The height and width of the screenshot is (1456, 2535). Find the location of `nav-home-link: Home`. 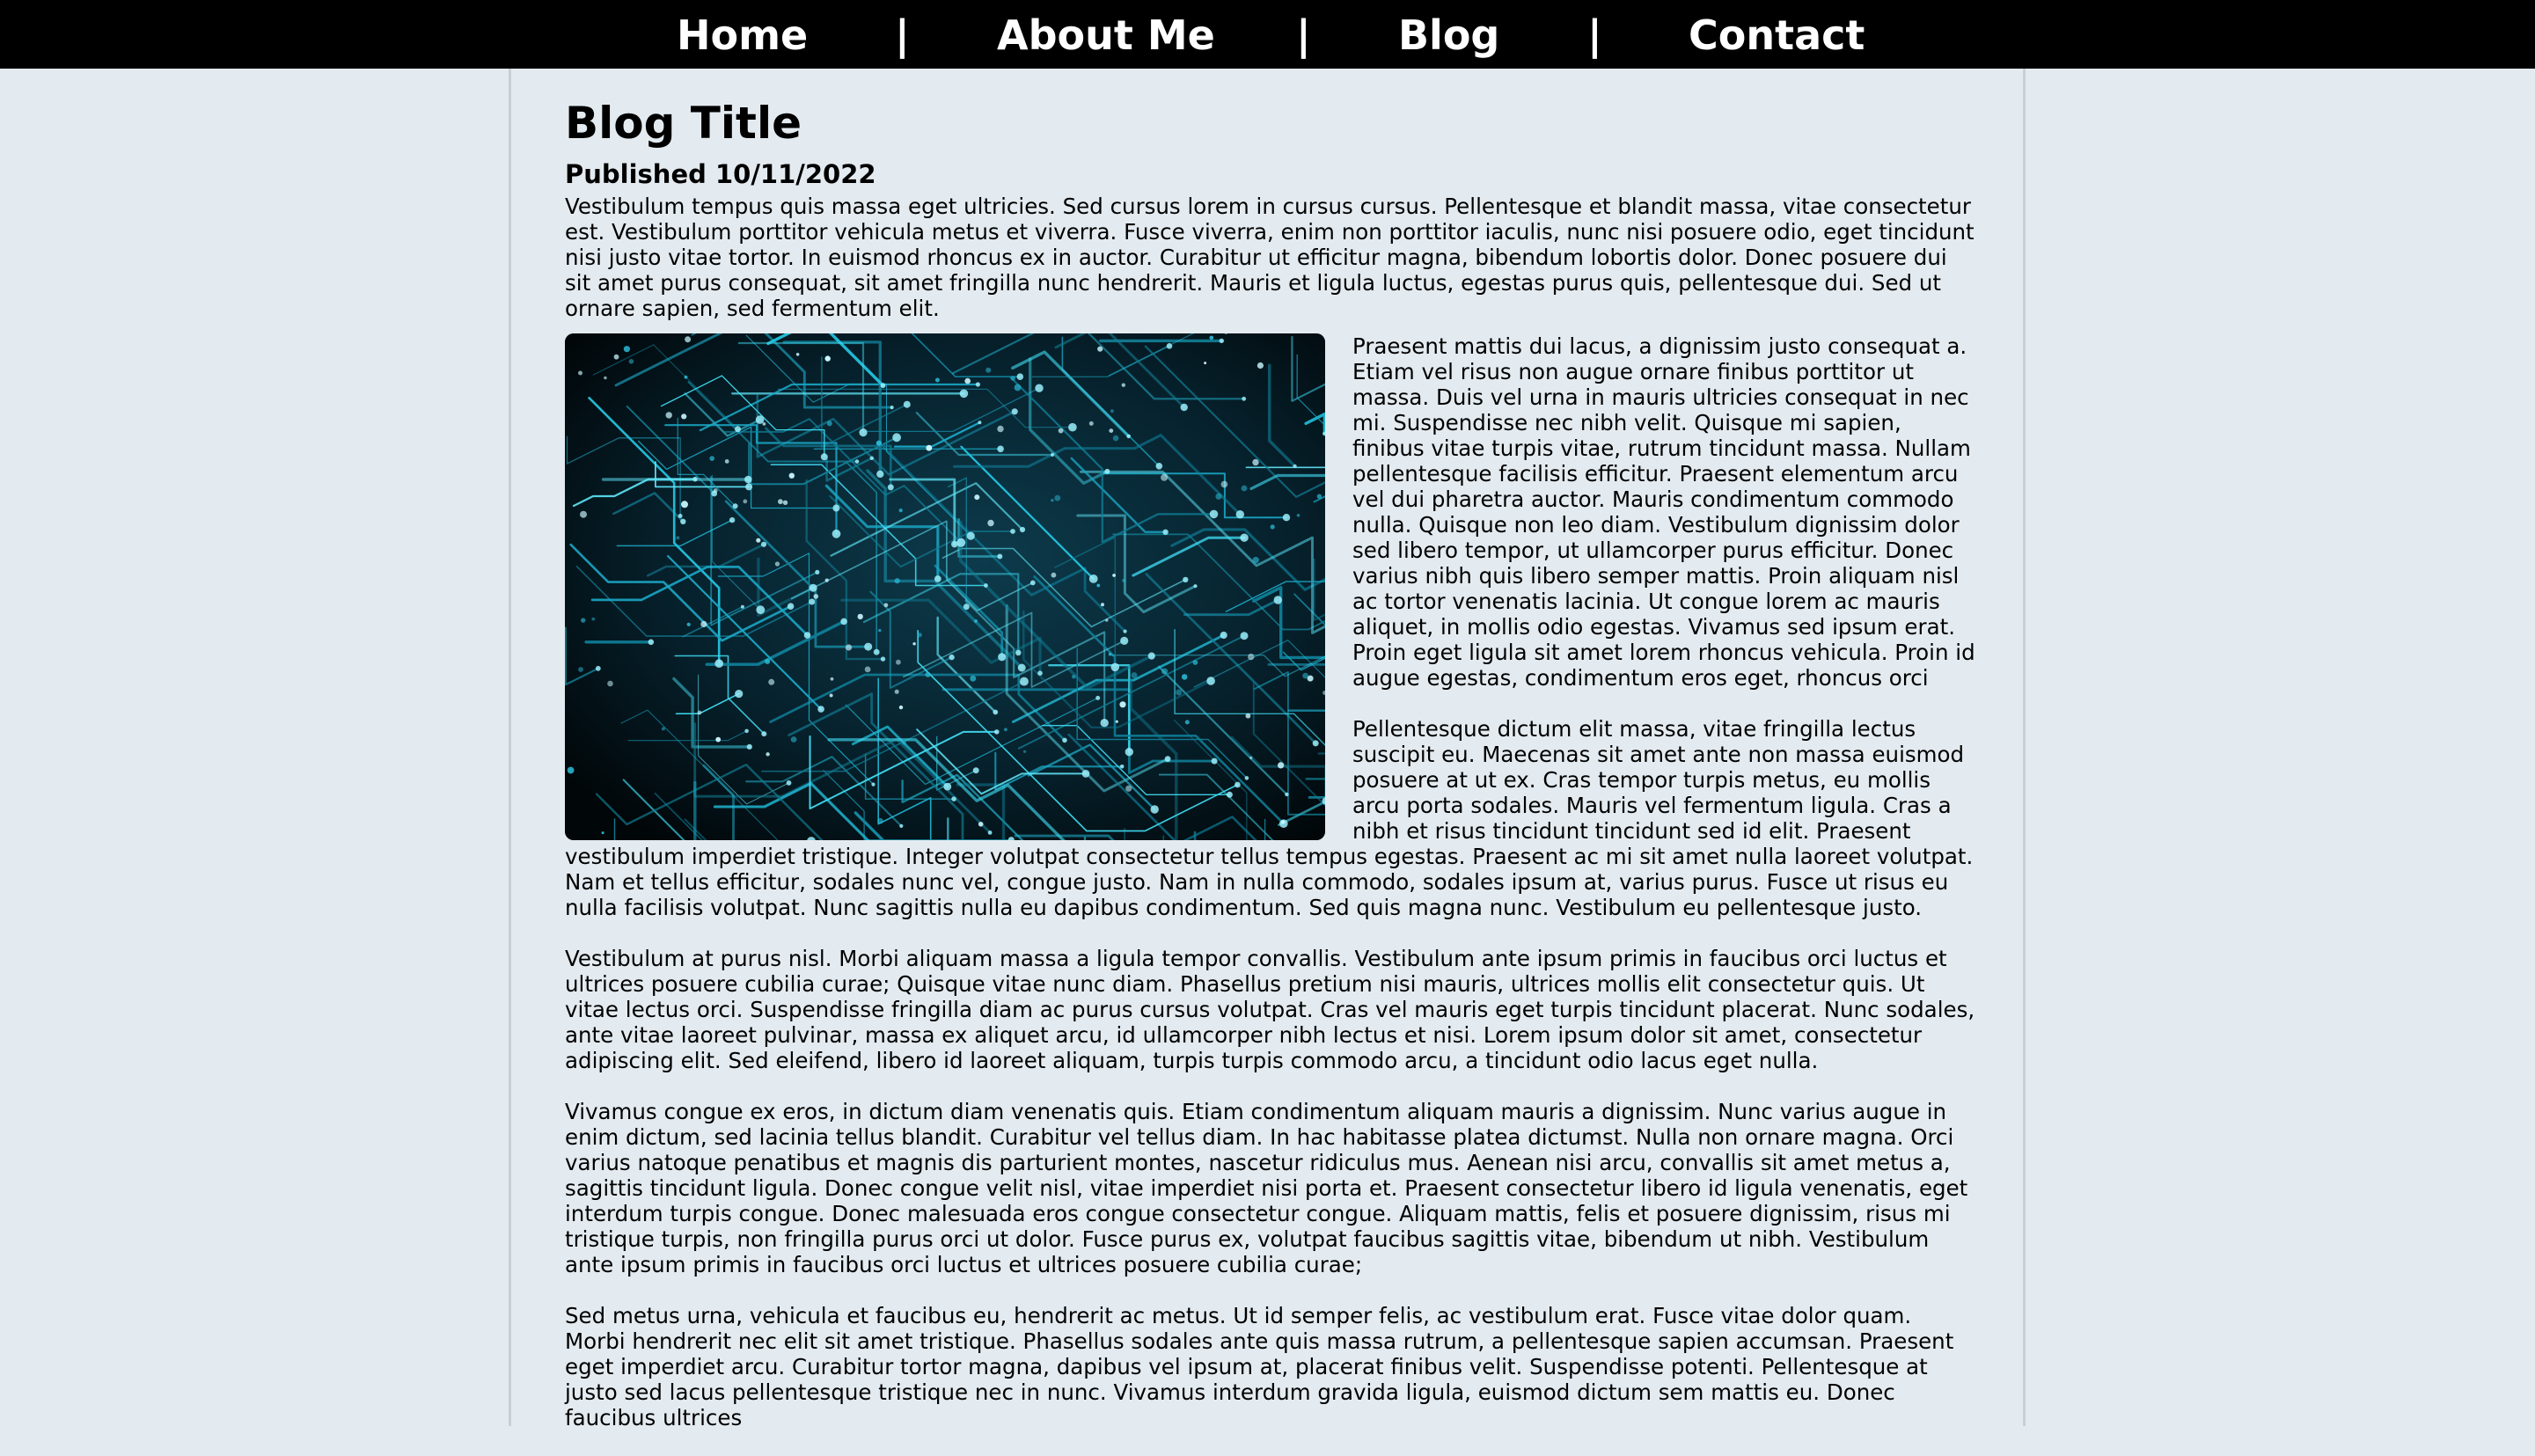

nav-home-link: Home is located at coordinates (742, 34).